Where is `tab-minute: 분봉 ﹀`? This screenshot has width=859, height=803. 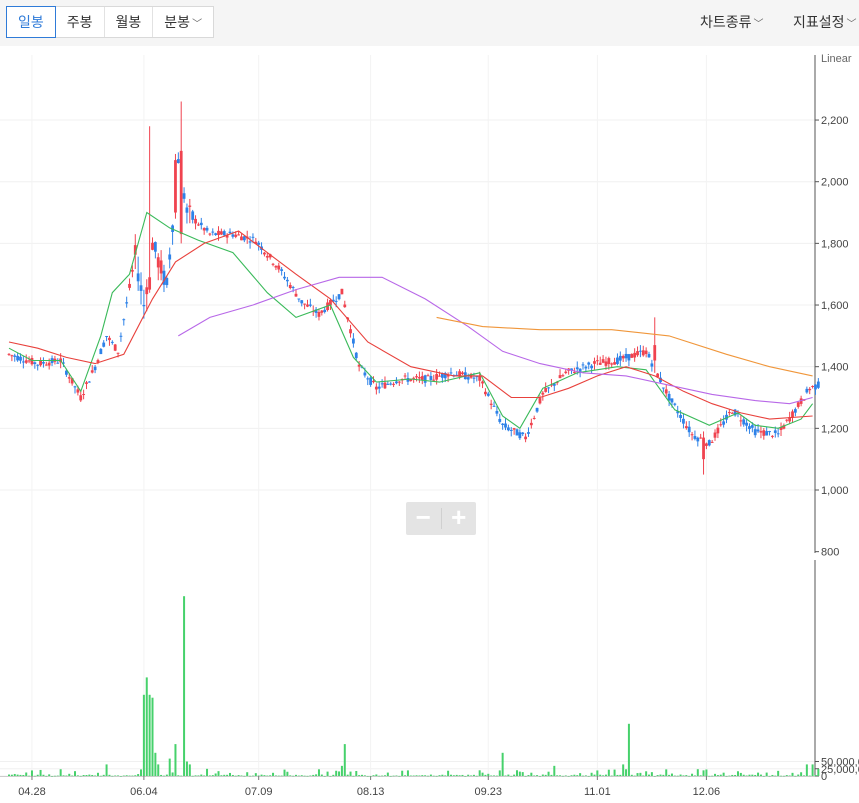
tab-minute: 분봉 ﹀ is located at coordinates (183, 22).